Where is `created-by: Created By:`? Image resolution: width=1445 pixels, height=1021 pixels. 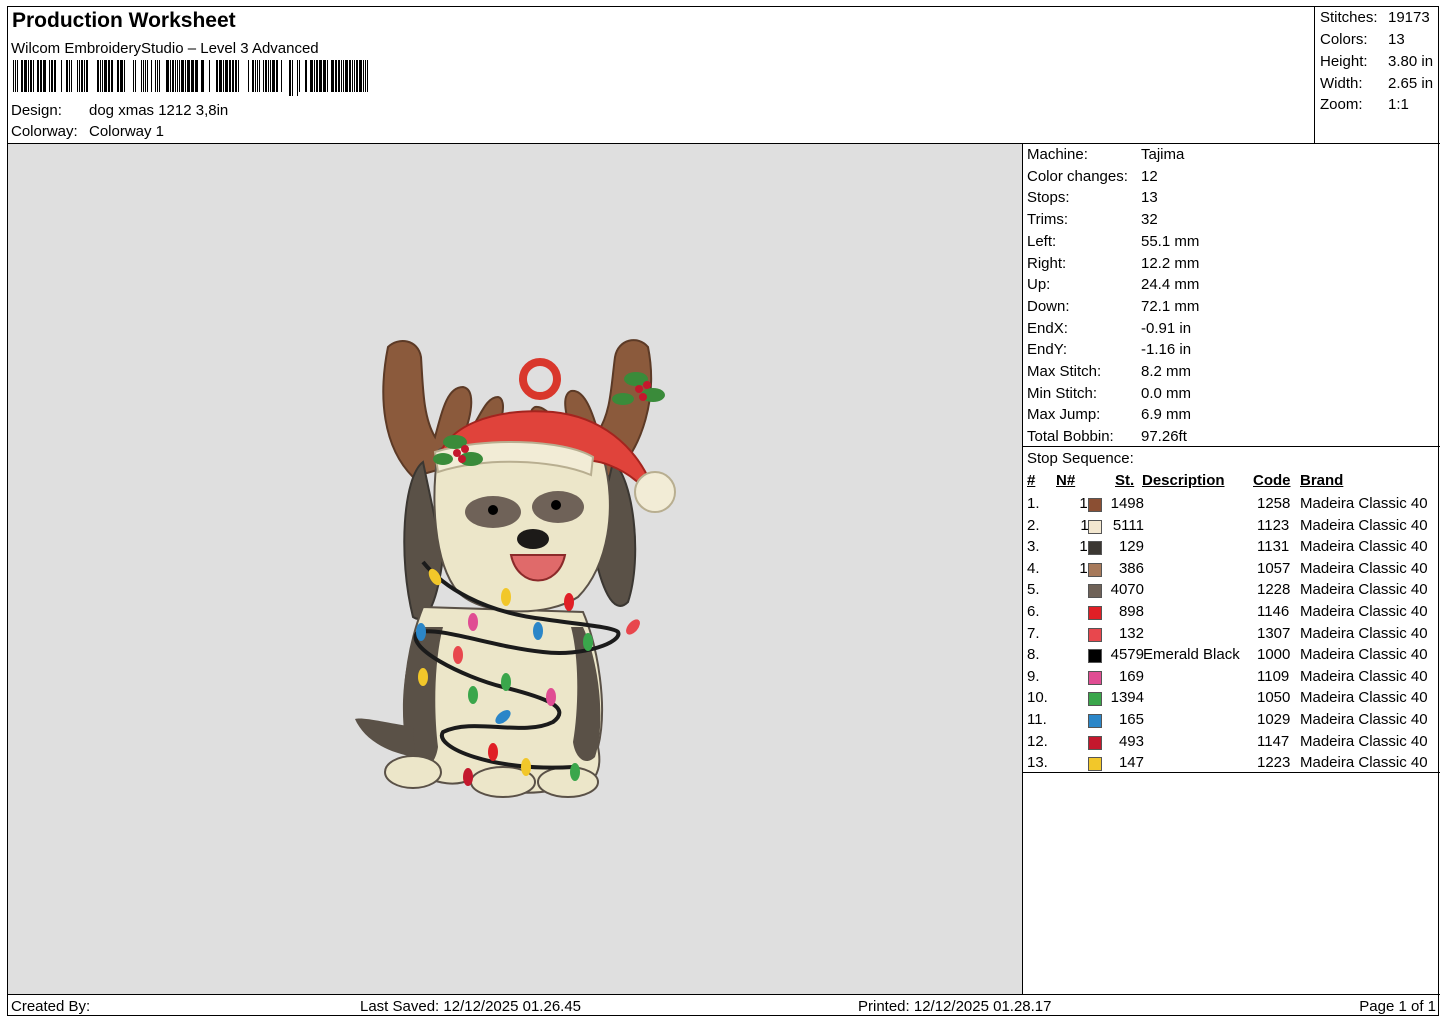 created-by: Created By: is located at coordinates (51, 1006).